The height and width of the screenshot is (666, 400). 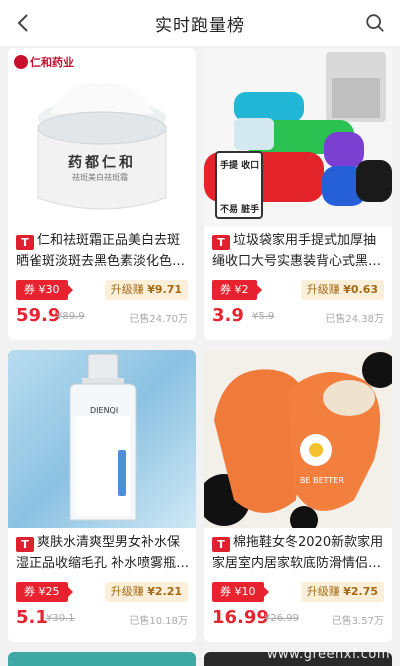 I want to click on price: 16.99, so click(x=240, y=617).